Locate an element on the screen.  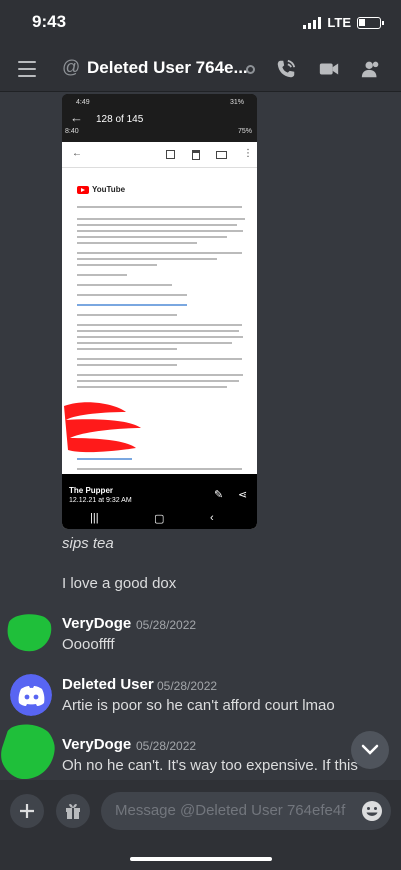
message-input: Message @Deleted User 764efe4f is located at coordinates (246, 811).